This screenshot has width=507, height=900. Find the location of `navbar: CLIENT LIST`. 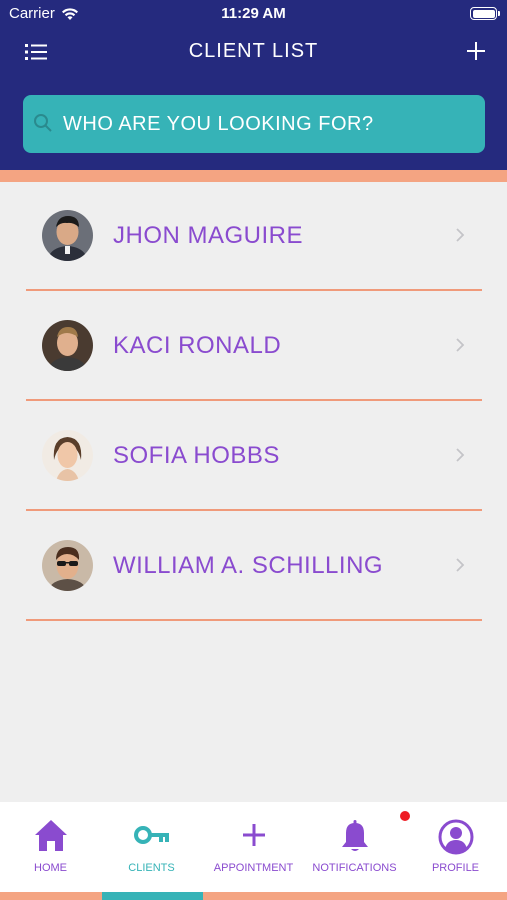

navbar: CLIENT LIST is located at coordinates (253, 52).